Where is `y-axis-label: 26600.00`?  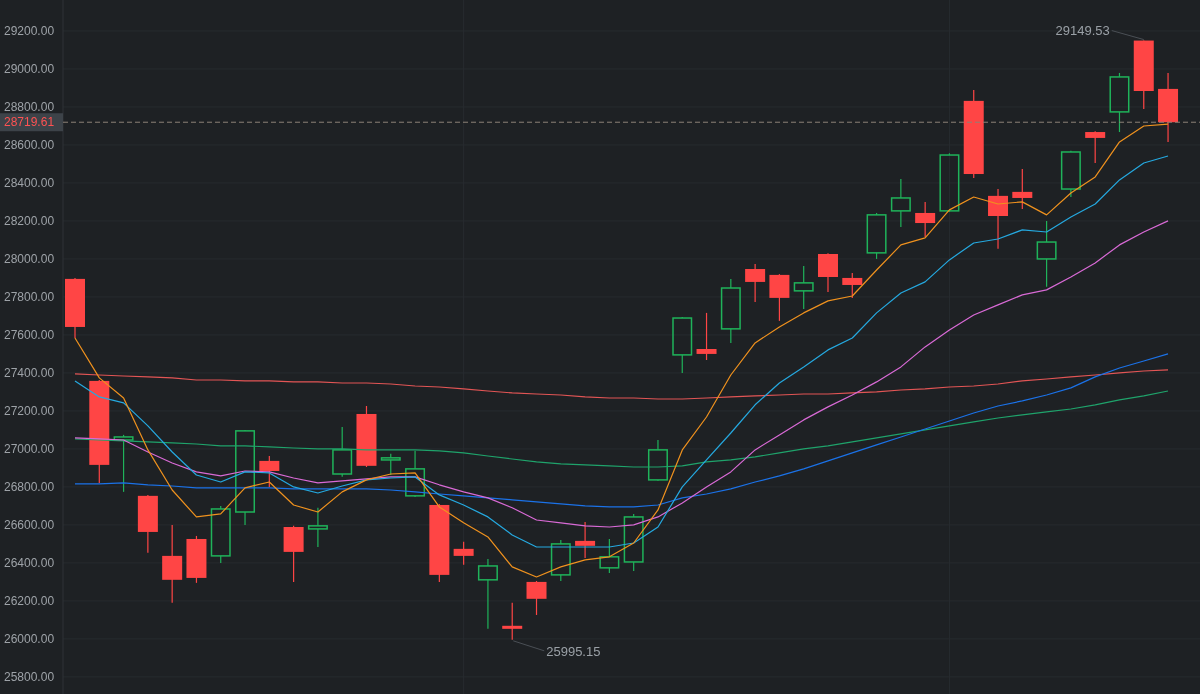 y-axis-label: 26600.00 is located at coordinates (29, 524).